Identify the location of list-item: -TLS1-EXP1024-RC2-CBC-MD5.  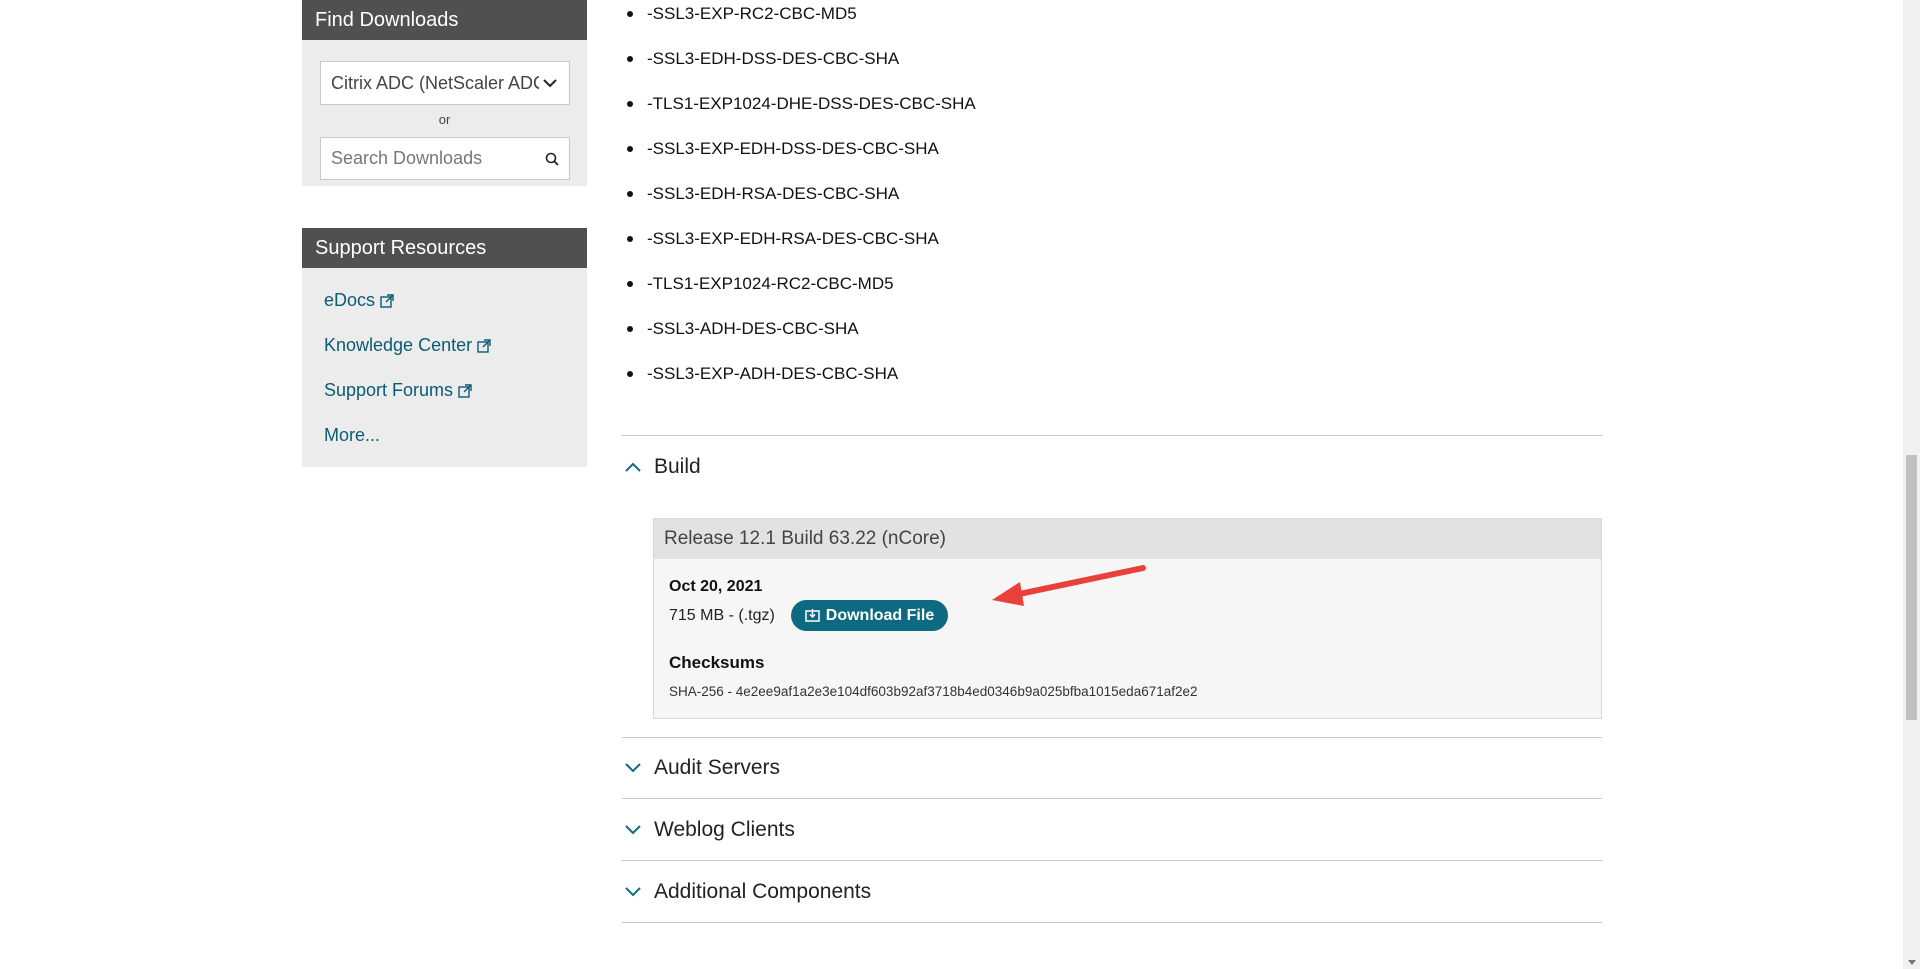
(760, 284).